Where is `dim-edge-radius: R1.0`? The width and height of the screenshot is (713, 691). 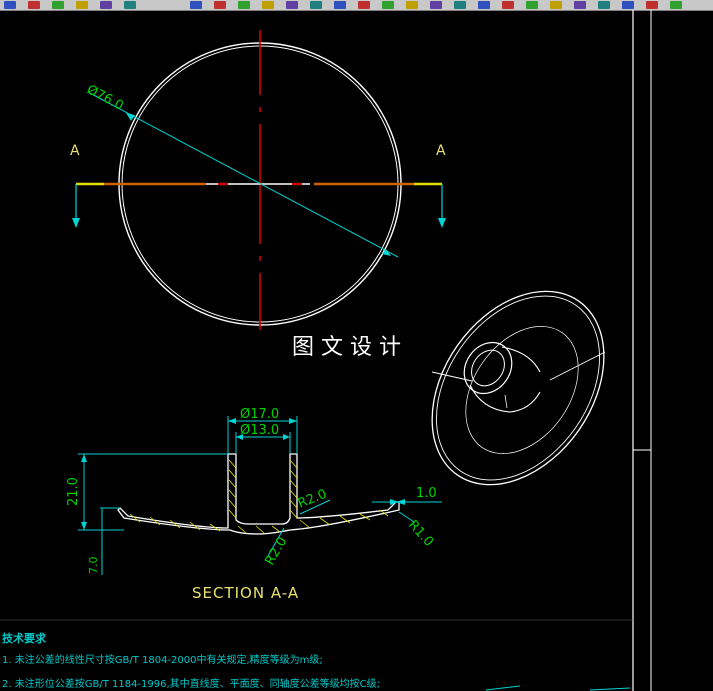 dim-edge-radius: R1.0 is located at coordinates (420, 534).